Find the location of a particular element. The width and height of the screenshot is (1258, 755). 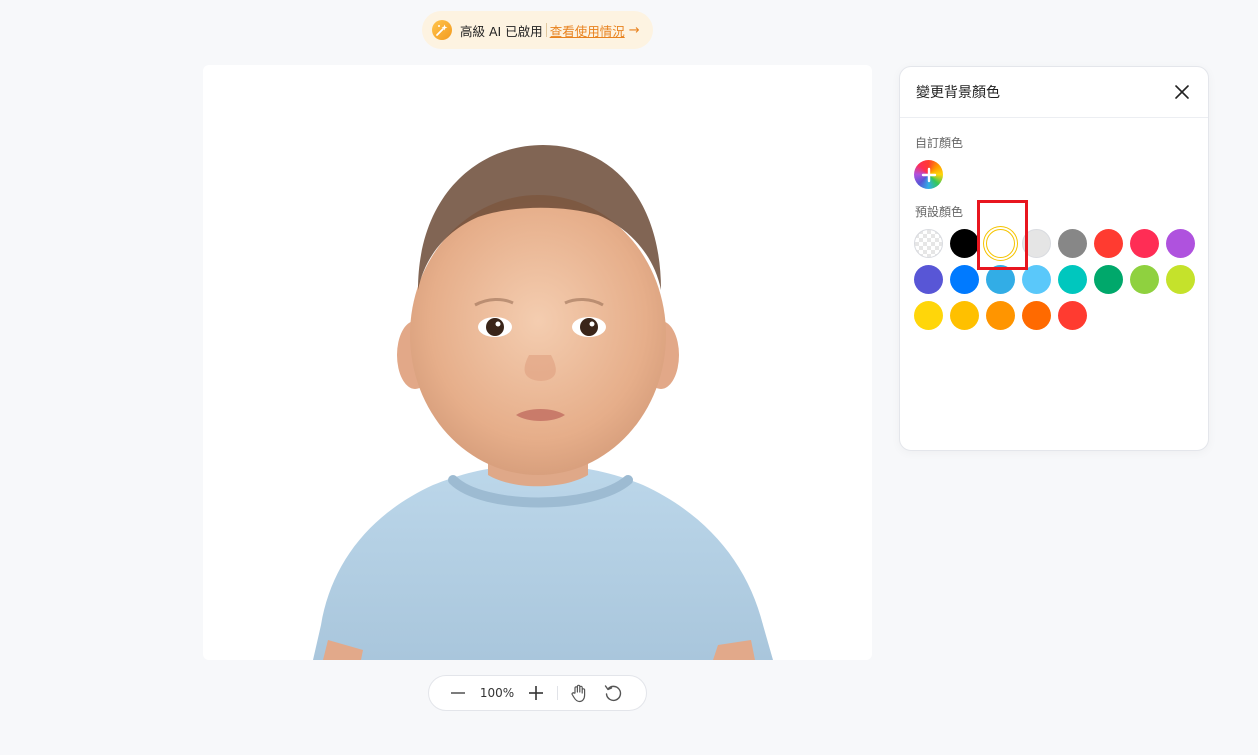

color-swatch-blue is located at coordinates (964, 279).